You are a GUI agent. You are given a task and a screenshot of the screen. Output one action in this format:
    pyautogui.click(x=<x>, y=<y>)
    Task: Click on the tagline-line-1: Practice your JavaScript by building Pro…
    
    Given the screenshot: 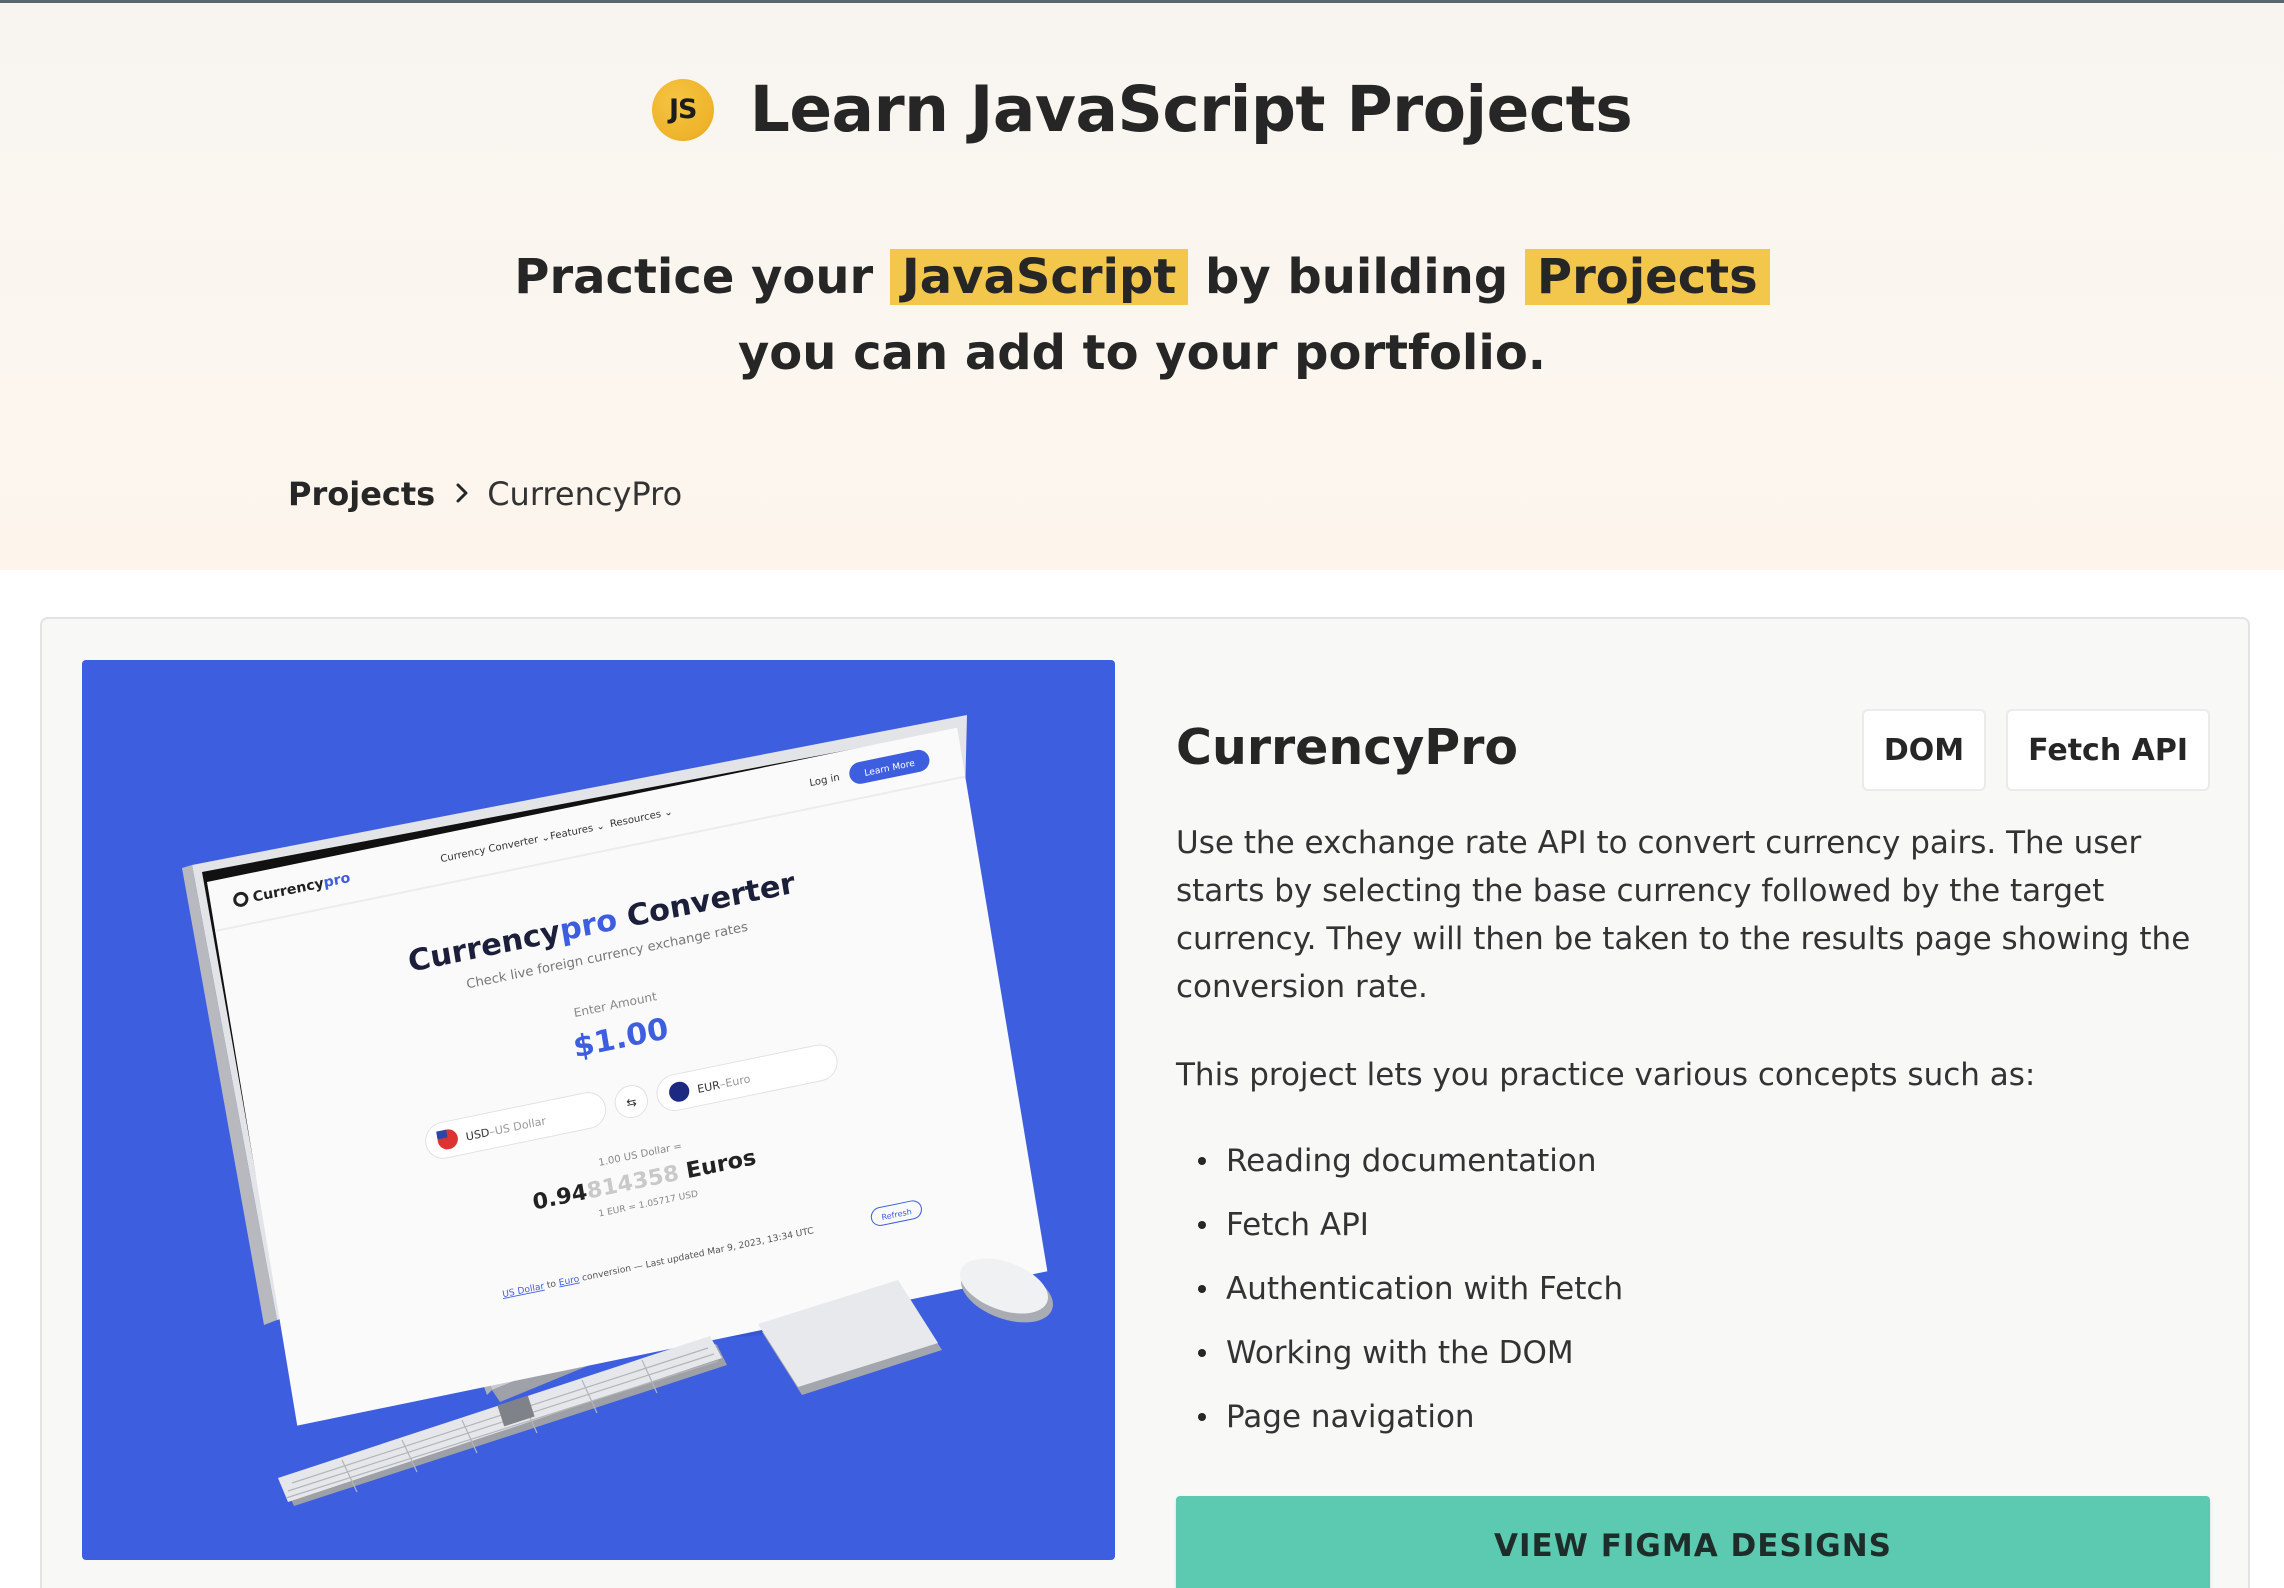 What is the action you would take?
    pyautogui.click(x=1142, y=277)
    